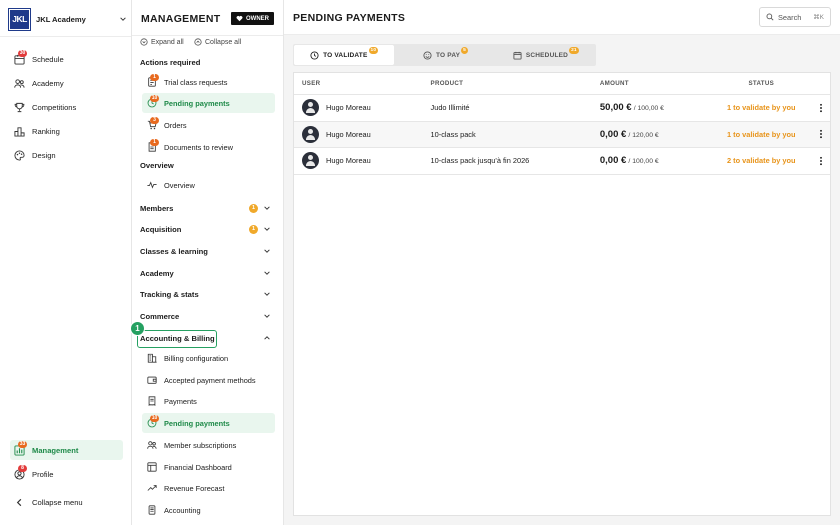 The image size is (840, 525). I want to click on expand-all-button: Expand all, so click(162, 42).